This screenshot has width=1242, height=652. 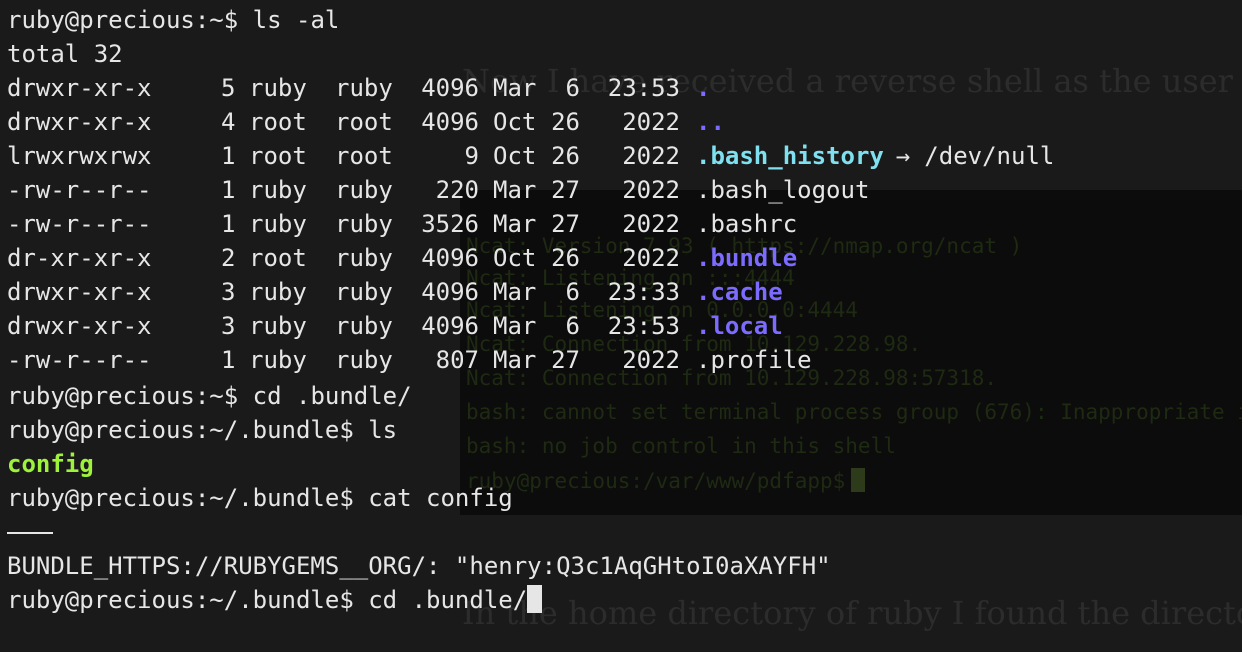 What do you see at coordinates (447, 600) in the screenshot?
I see `current-input: cd .bundle/` at bounding box center [447, 600].